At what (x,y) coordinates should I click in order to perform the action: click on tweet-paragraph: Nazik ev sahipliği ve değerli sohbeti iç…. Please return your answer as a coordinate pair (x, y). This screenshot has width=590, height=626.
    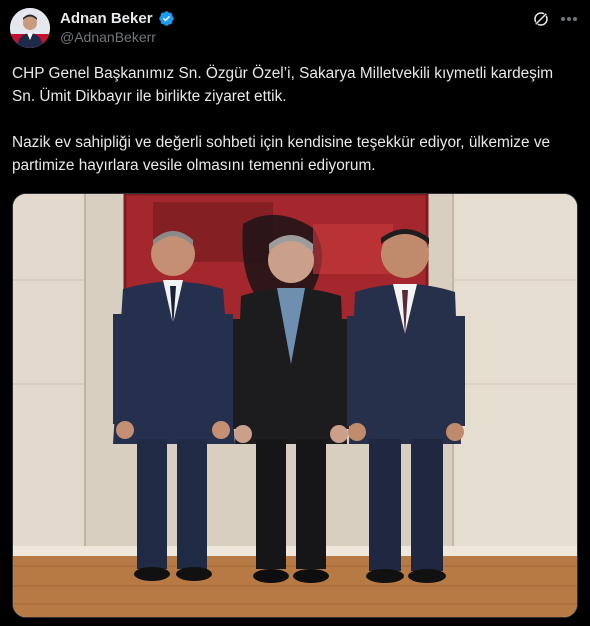
    Looking at the image, I should click on (283, 154).